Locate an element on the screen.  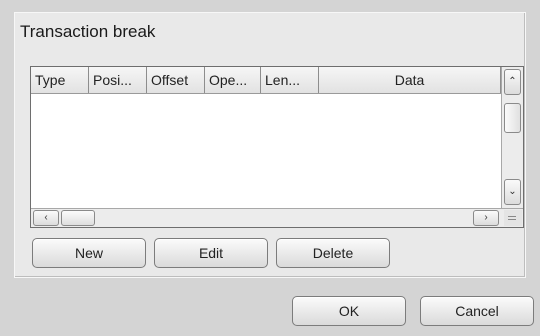
chevron-up-icon: ⌃ is located at coordinates (512, 81).